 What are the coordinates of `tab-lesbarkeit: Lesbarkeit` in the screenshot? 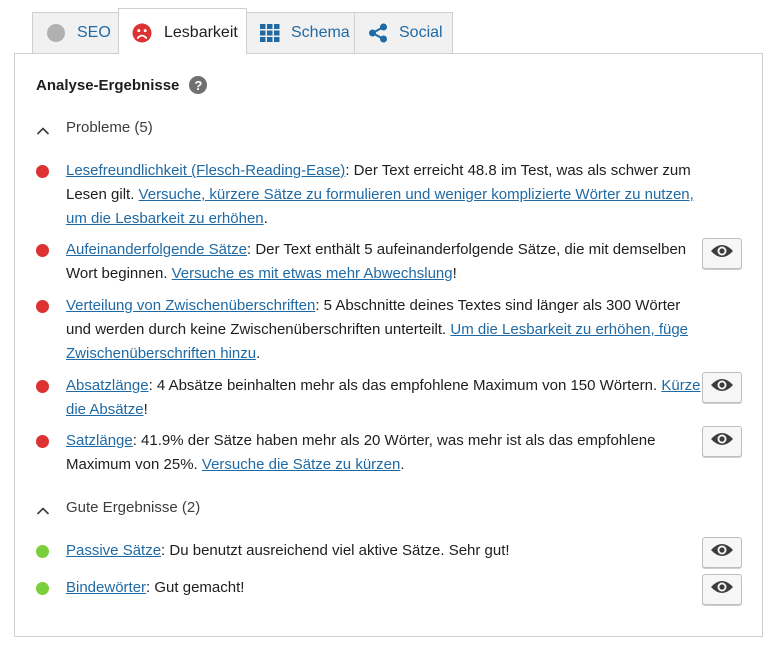 It's located at (182, 31).